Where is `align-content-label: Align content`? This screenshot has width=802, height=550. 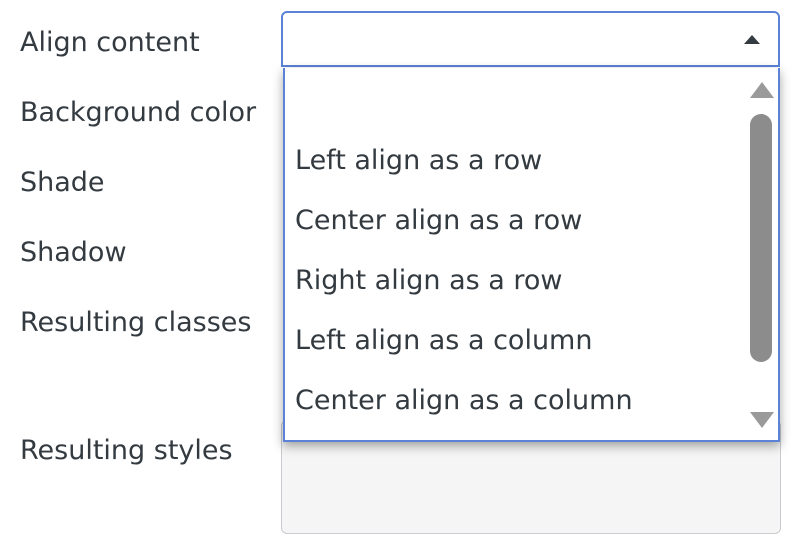
align-content-label: Align content is located at coordinates (110, 42).